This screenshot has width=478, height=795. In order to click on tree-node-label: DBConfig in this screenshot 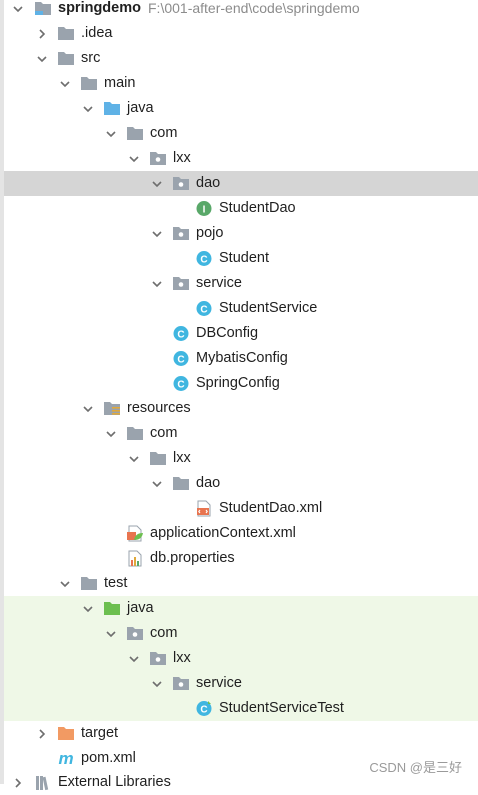, I will do `click(227, 333)`.